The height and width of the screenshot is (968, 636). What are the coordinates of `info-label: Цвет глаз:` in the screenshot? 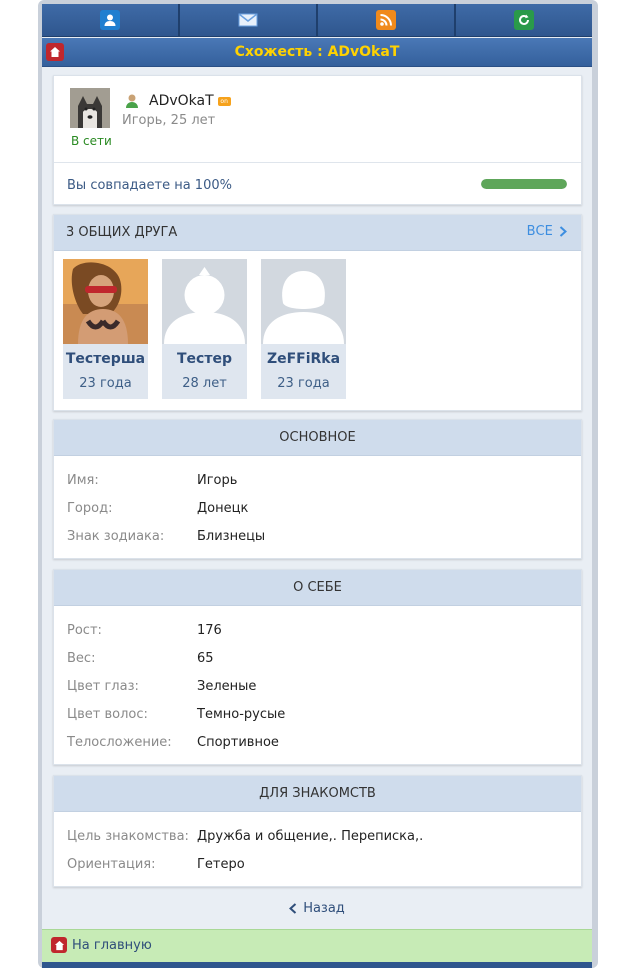 It's located at (103, 686).